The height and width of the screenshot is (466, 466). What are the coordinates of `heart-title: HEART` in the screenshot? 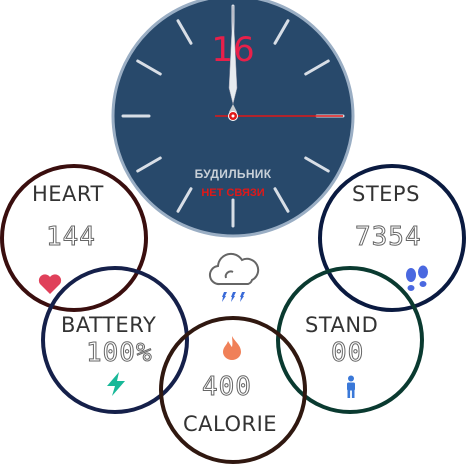 It's located at (68, 194).